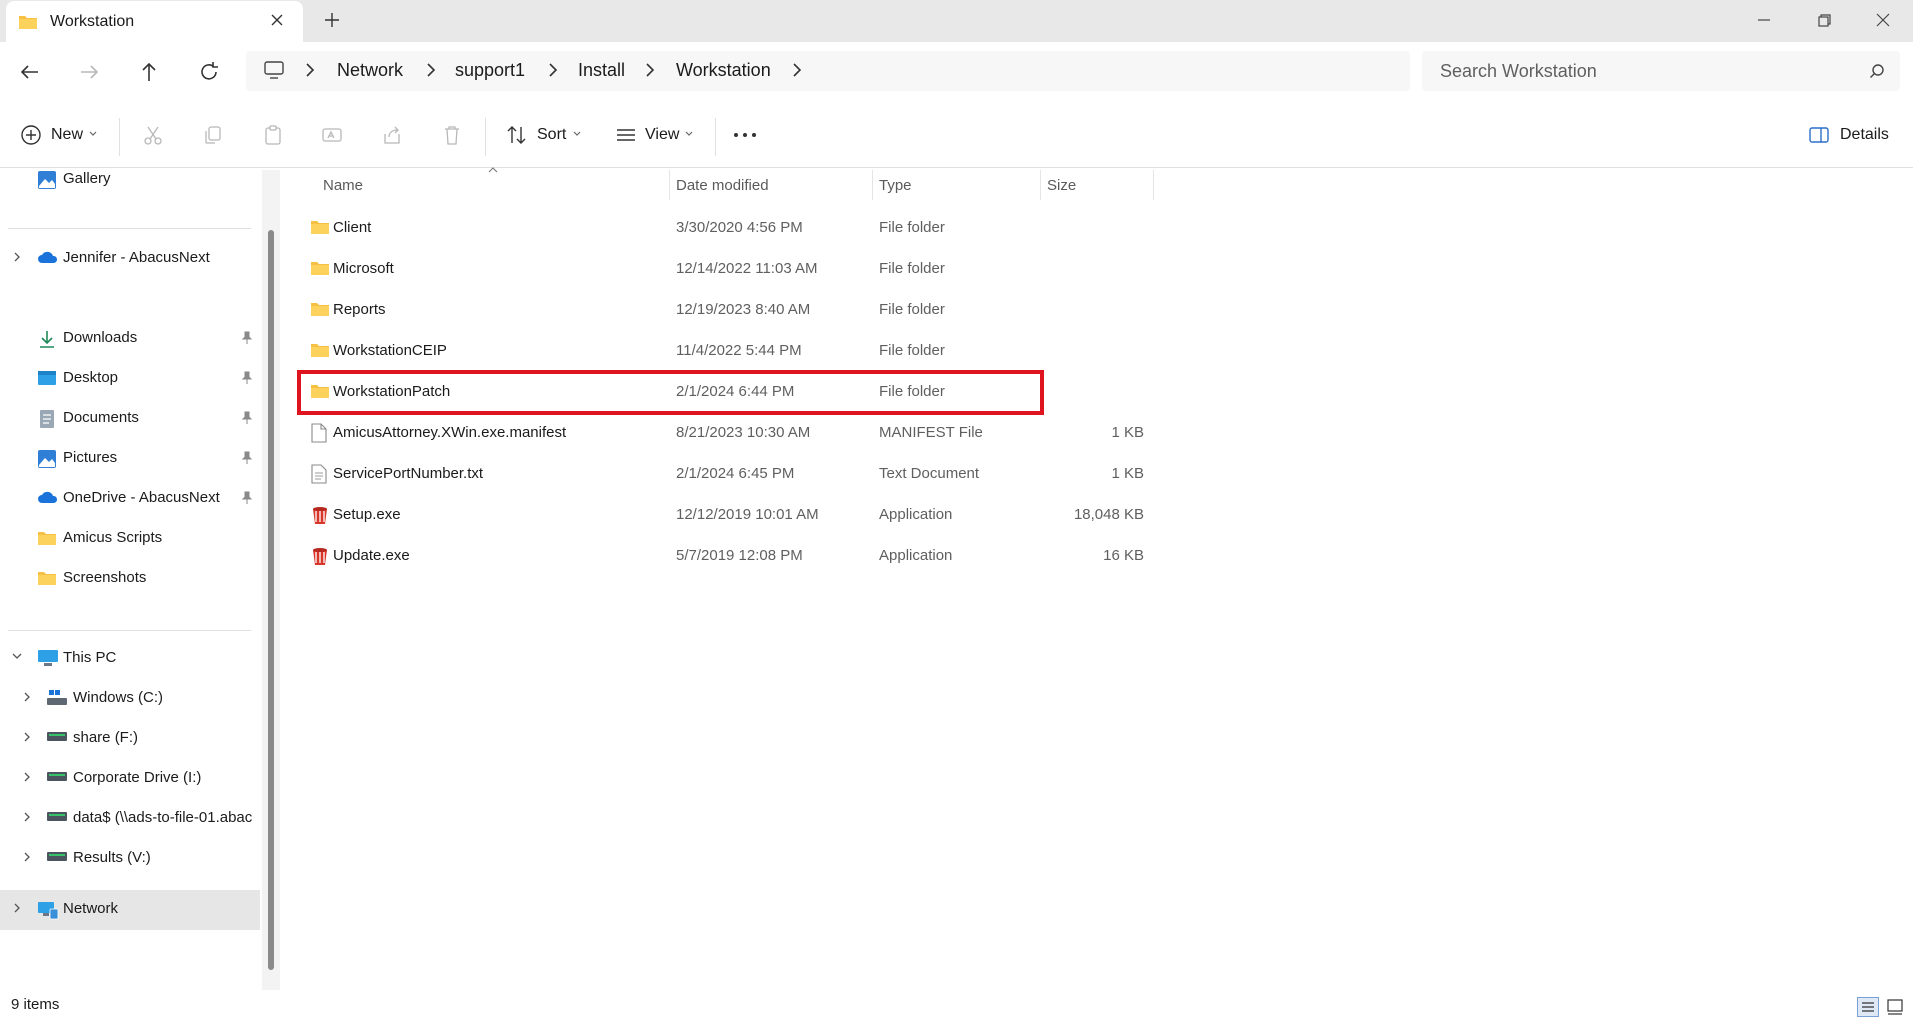  Describe the element at coordinates (273, 135) in the screenshot. I see `paste-icon` at that location.